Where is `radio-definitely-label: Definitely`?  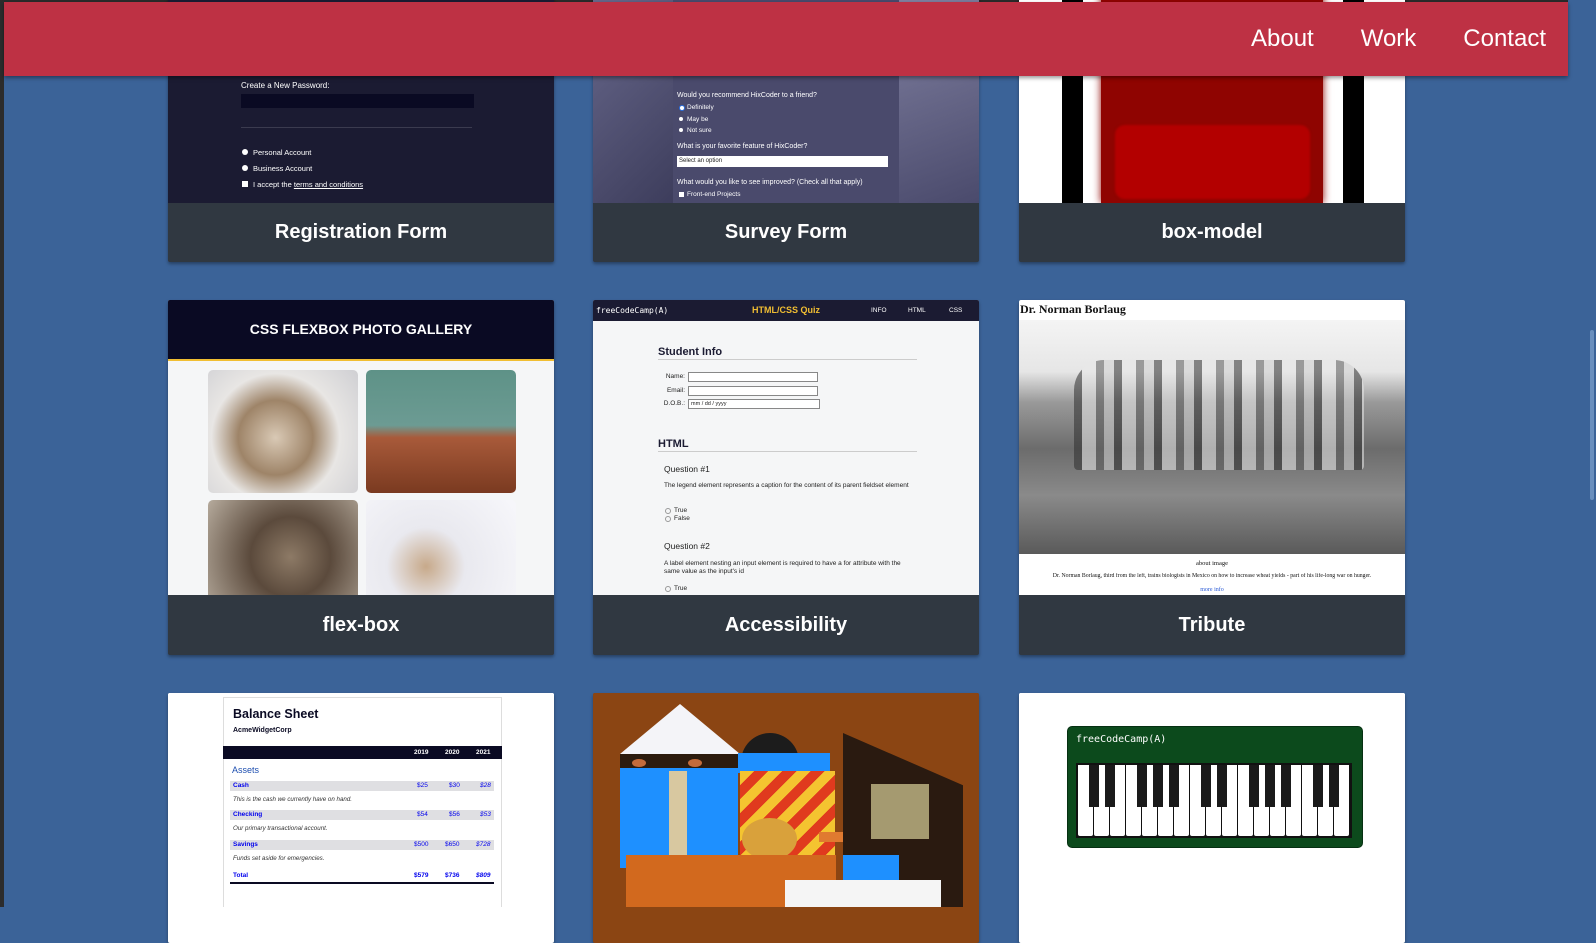
radio-definitely-label: Definitely is located at coordinates (700, 107).